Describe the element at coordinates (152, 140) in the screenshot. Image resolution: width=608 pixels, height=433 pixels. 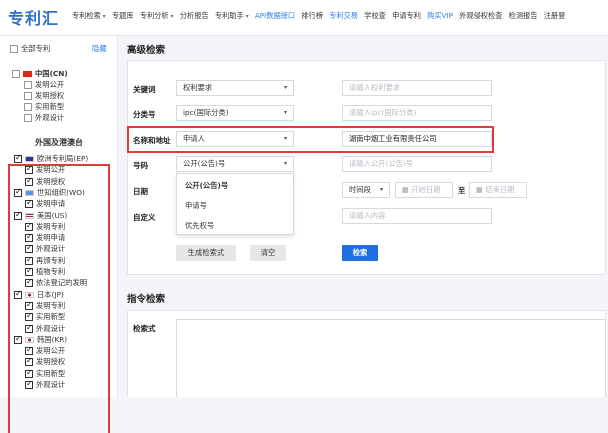
I see `name-address-label: 名称和地址` at that location.